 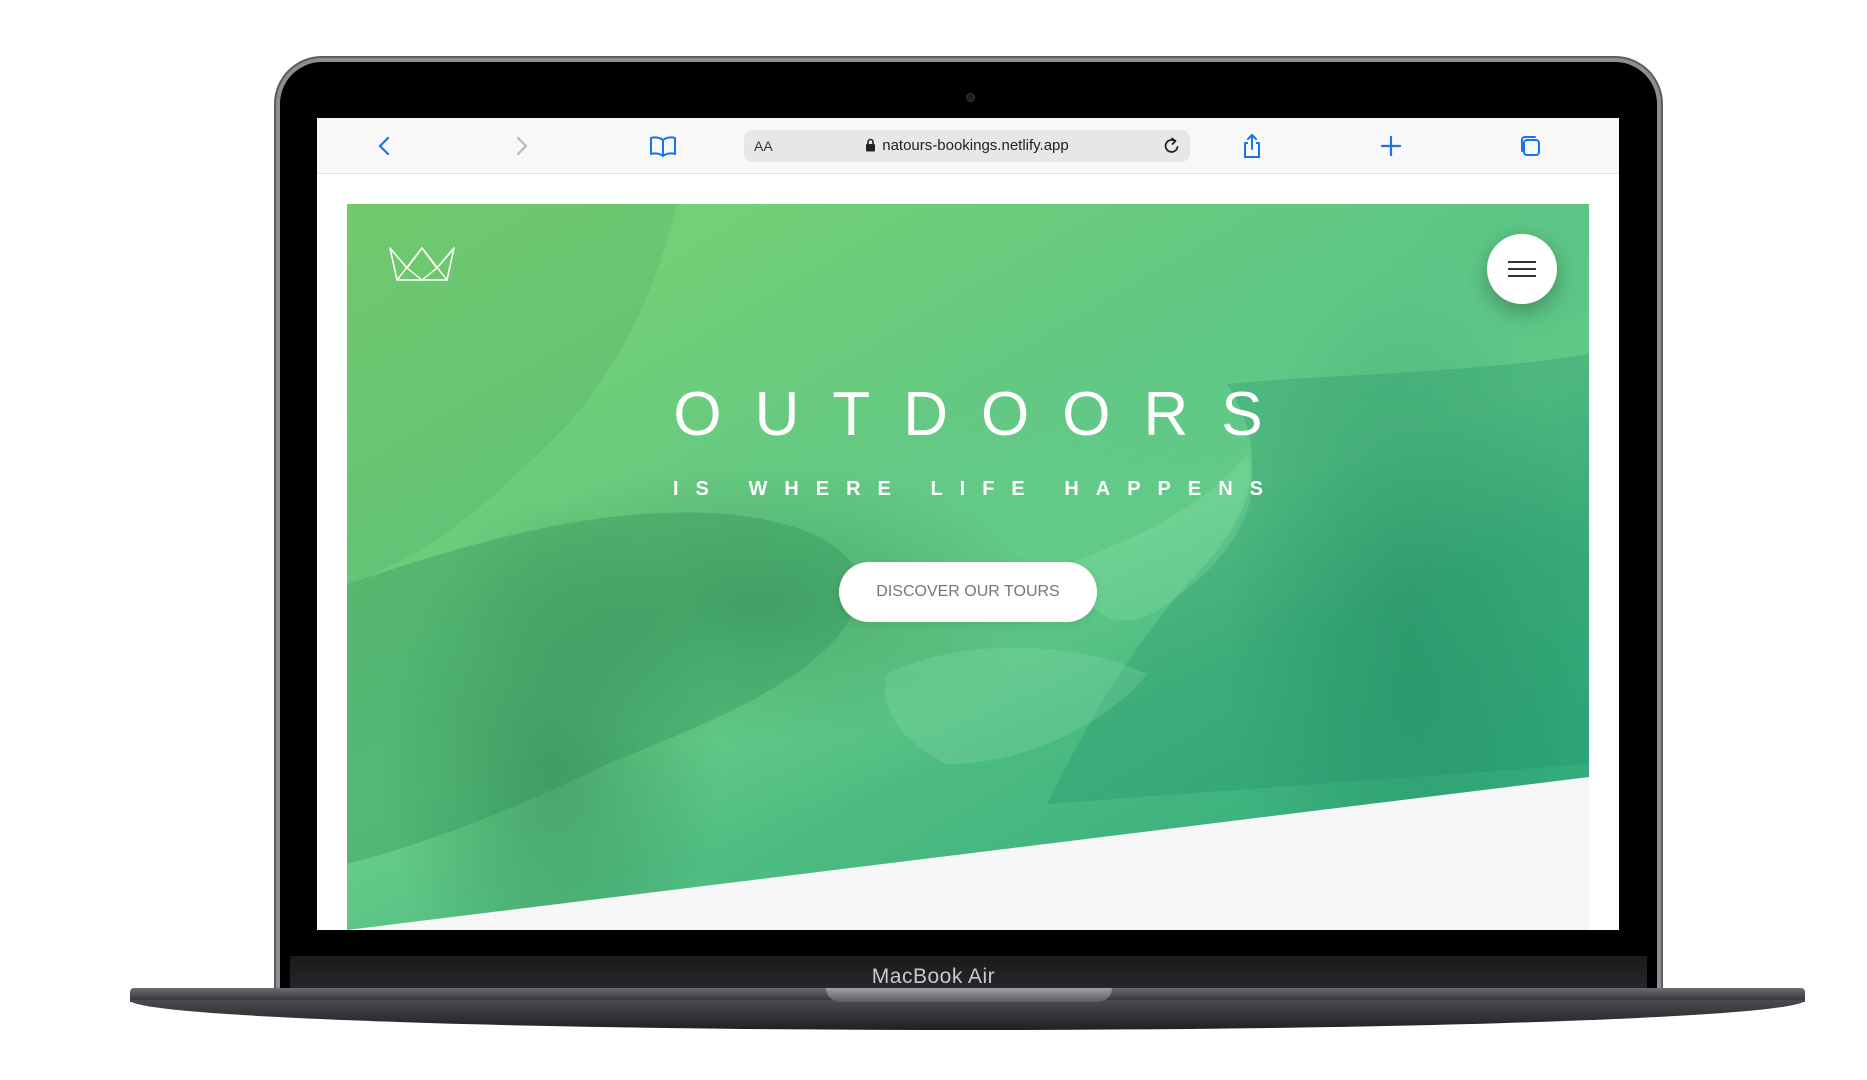 What do you see at coordinates (871, 145) in the screenshot?
I see `lock-icon` at bounding box center [871, 145].